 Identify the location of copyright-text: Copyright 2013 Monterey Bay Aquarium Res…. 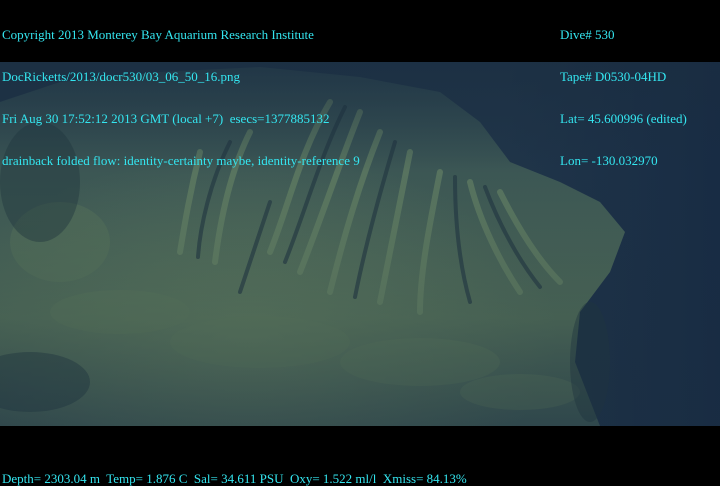
(158, 34).